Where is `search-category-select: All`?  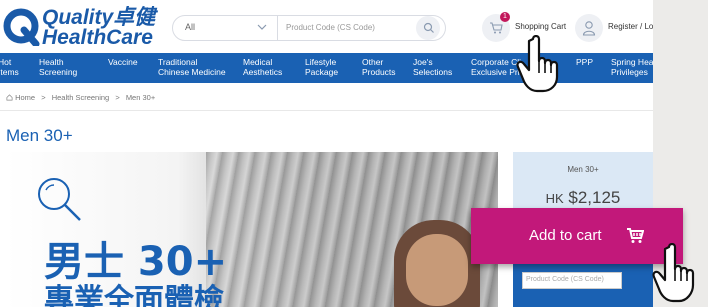
search-category-select: All is located at coordinates (225, 28).